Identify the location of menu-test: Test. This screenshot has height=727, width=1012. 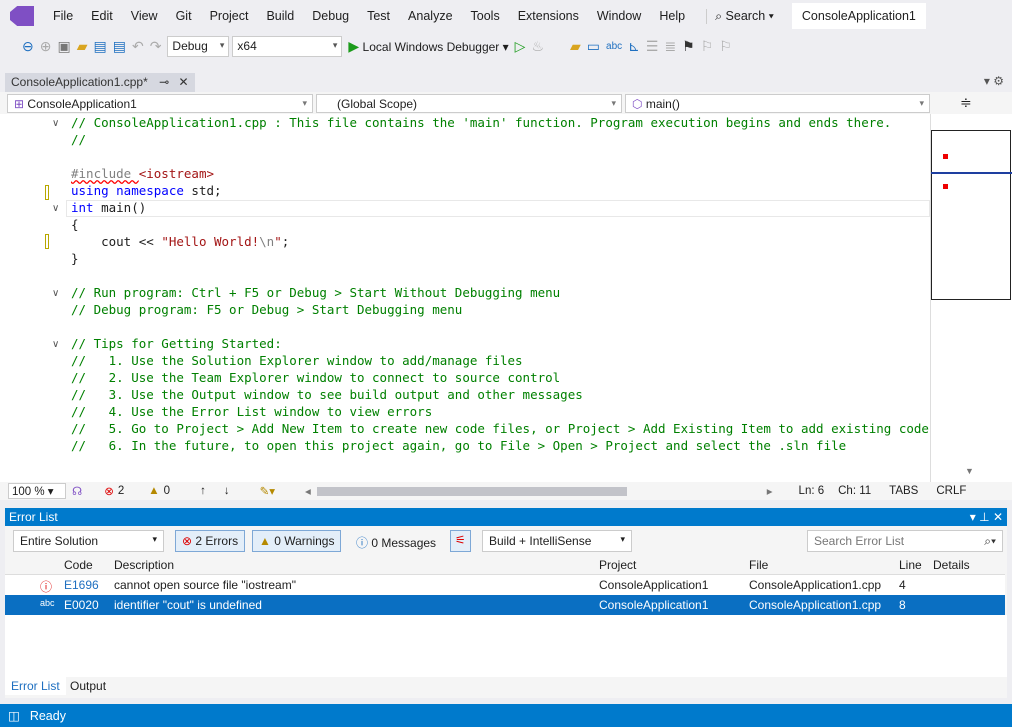
(378, 16).